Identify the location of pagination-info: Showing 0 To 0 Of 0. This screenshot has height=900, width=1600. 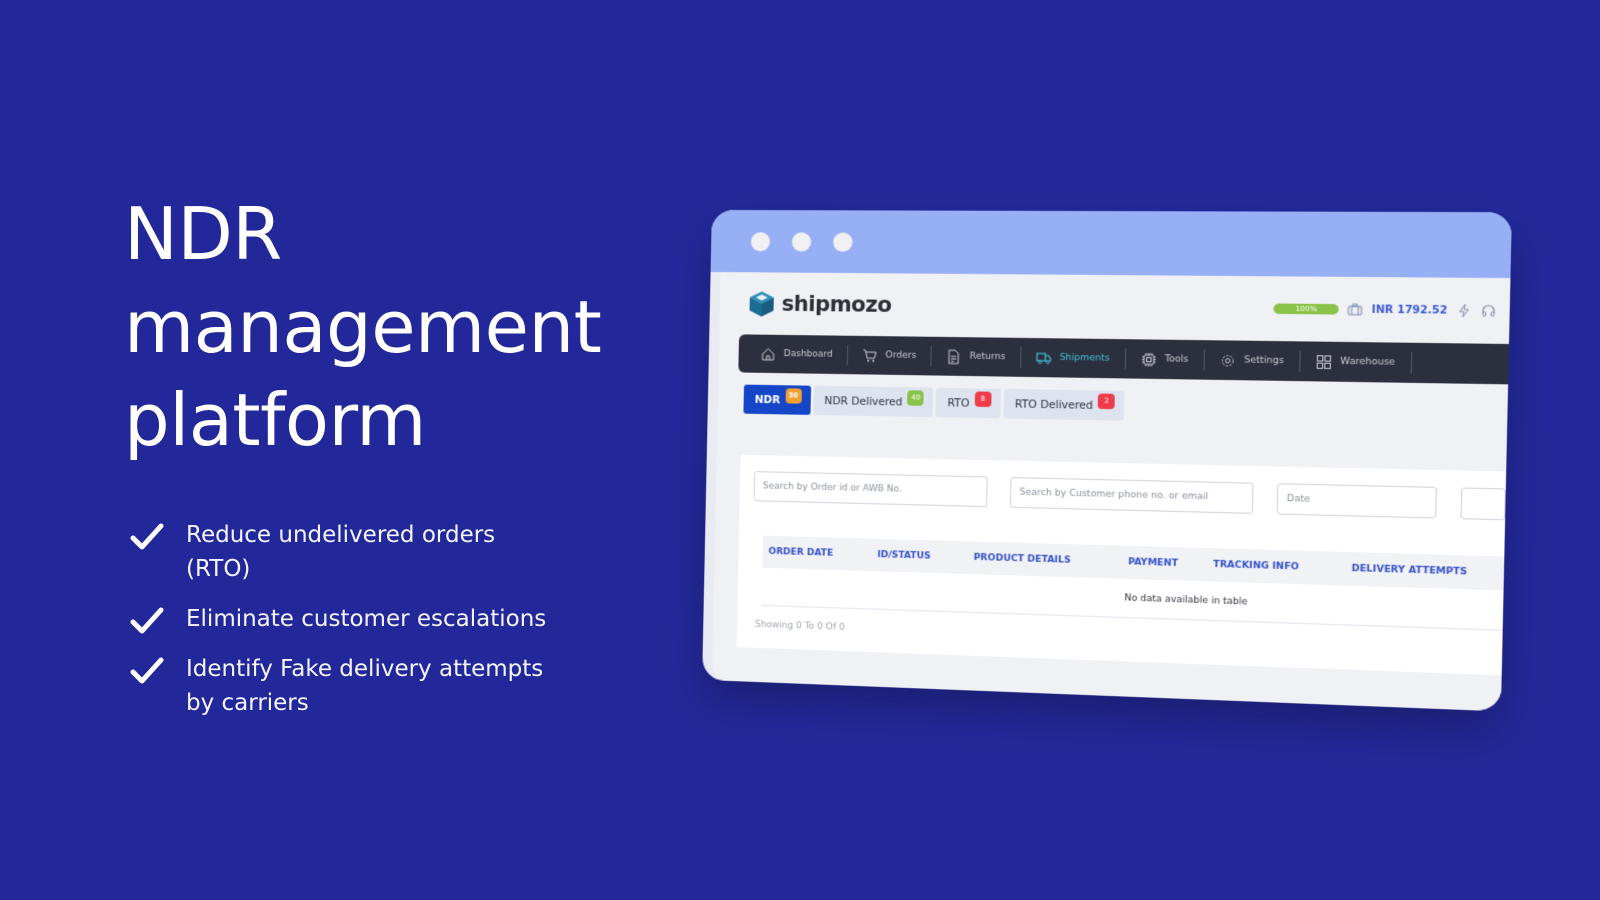
(799, 626).